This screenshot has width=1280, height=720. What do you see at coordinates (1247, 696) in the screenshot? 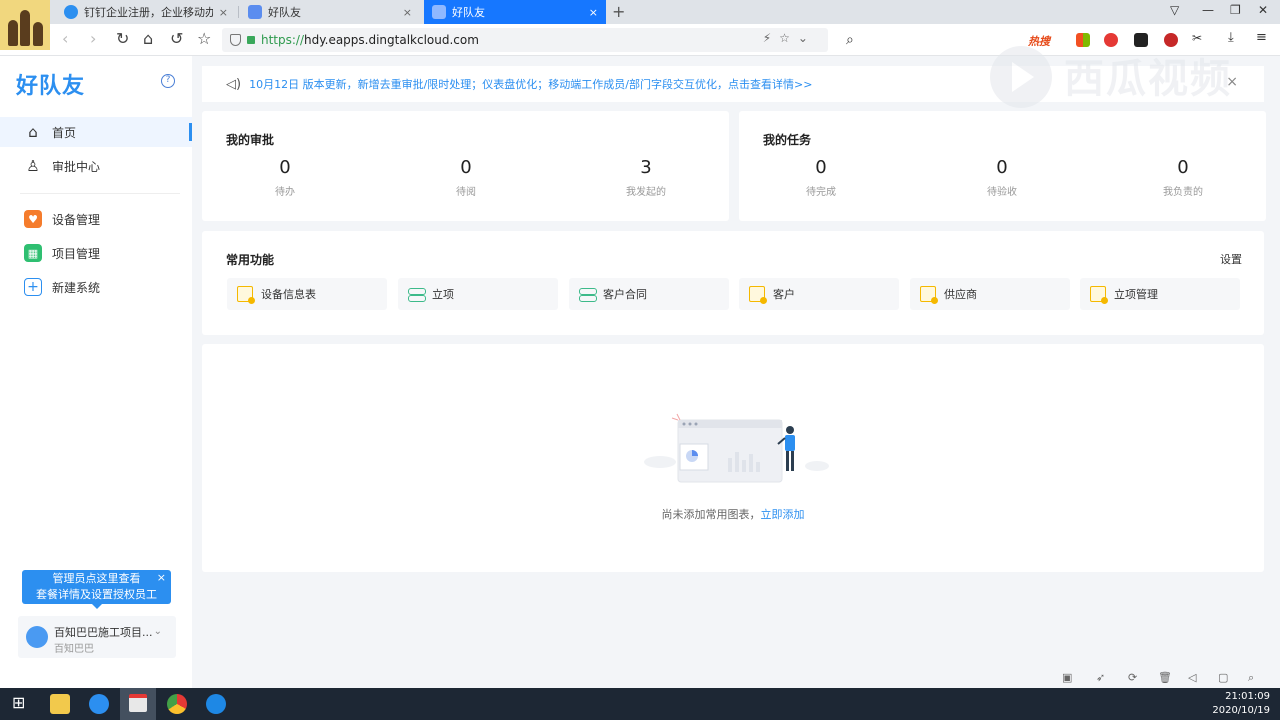
I see `clock-time: 21:01:09` at bounding box center [1247, 696].